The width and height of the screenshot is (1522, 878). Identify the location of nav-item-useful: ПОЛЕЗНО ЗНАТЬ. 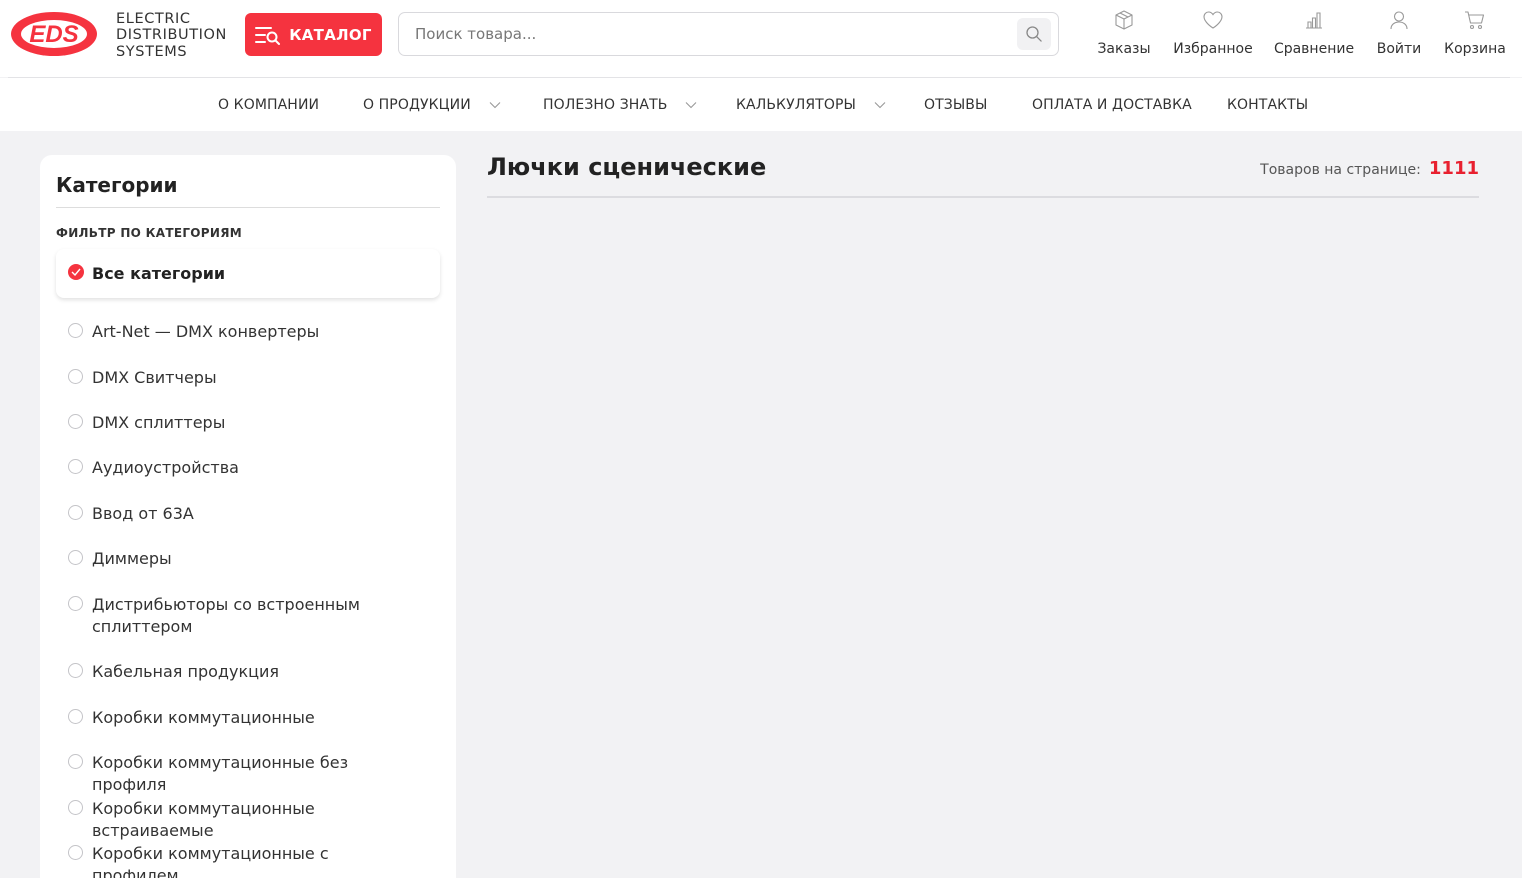
(620, 104).